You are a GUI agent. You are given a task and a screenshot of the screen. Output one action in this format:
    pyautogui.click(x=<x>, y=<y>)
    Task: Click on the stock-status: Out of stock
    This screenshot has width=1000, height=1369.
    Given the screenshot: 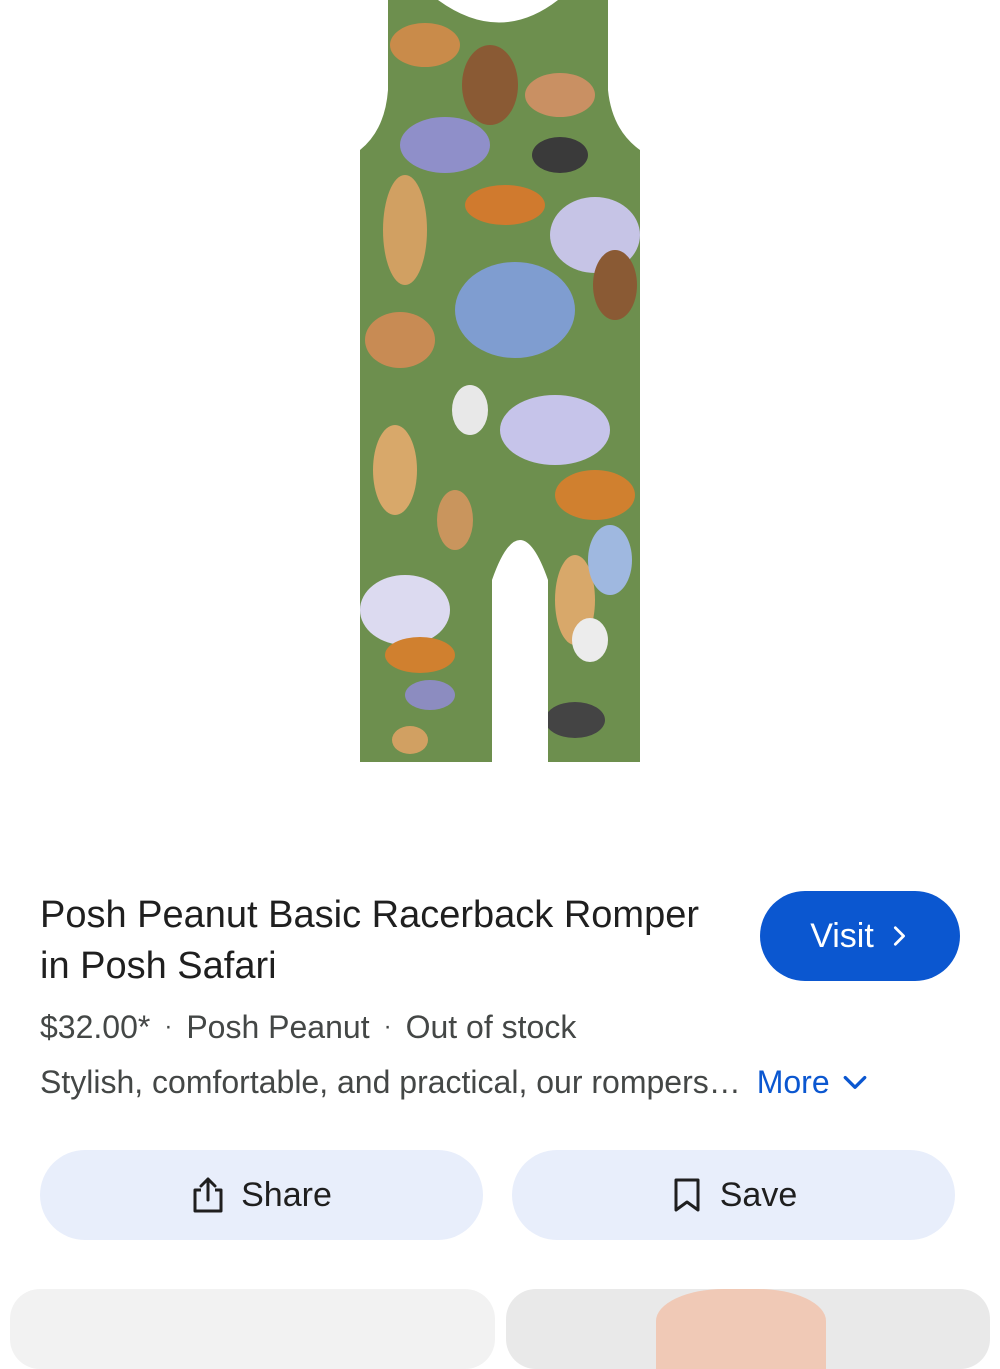 What is the action you would take?
    pyautogui.click(x=491, y=1026)
    